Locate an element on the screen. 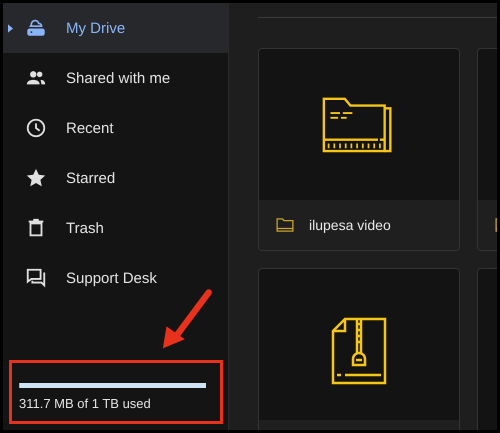  storage-text: 311.7 MB of 1 TB used is located at coordinates (85, 403).